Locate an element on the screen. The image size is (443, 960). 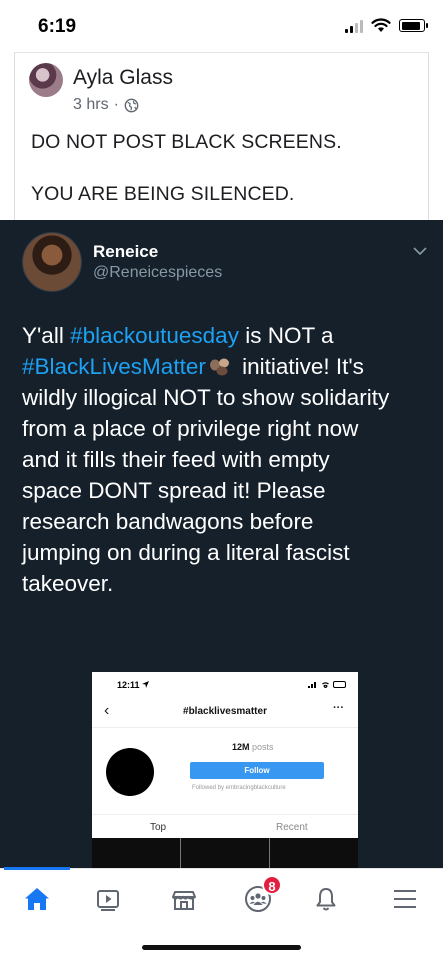
tweet-line: from a place of privilege right now is located at coordinates (190, 428).